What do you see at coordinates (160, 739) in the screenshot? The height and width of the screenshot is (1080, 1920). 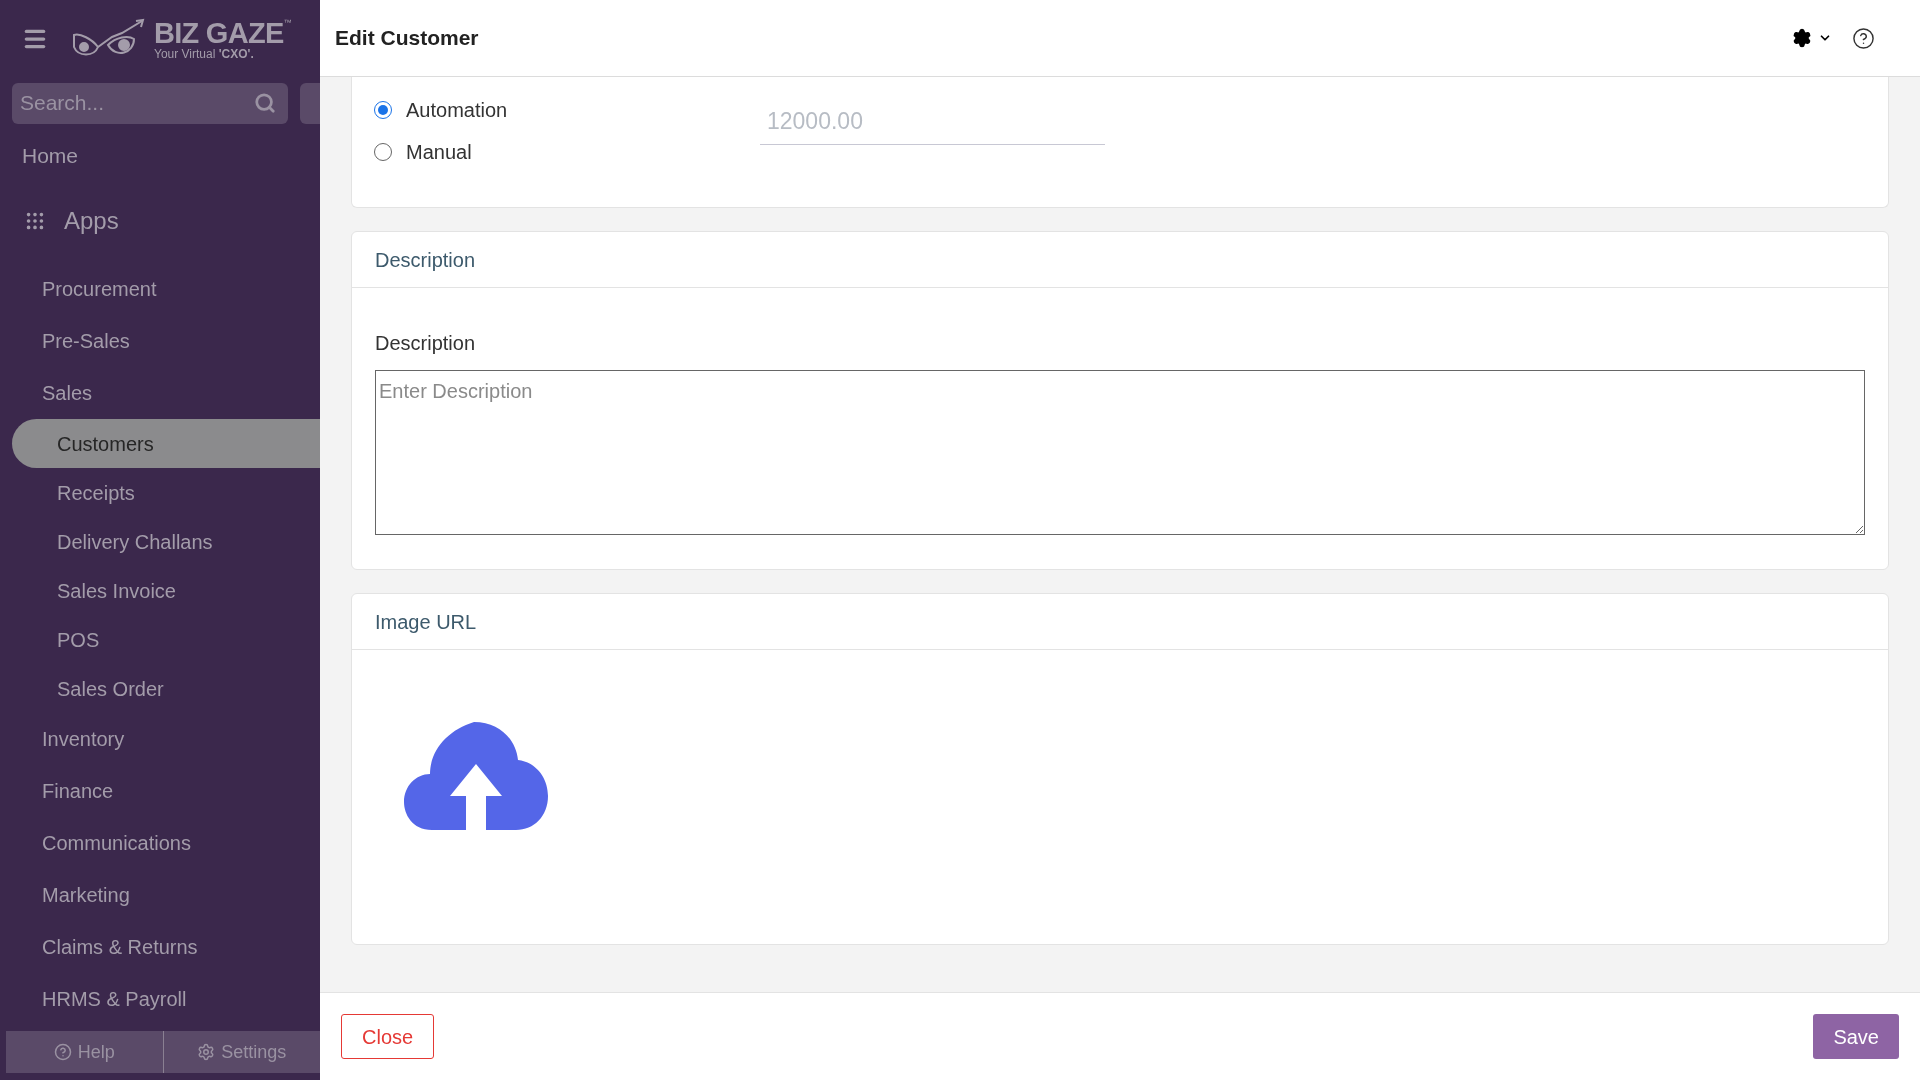 I see `sidebar-item: Inventory` at bounding box center [160, 739].